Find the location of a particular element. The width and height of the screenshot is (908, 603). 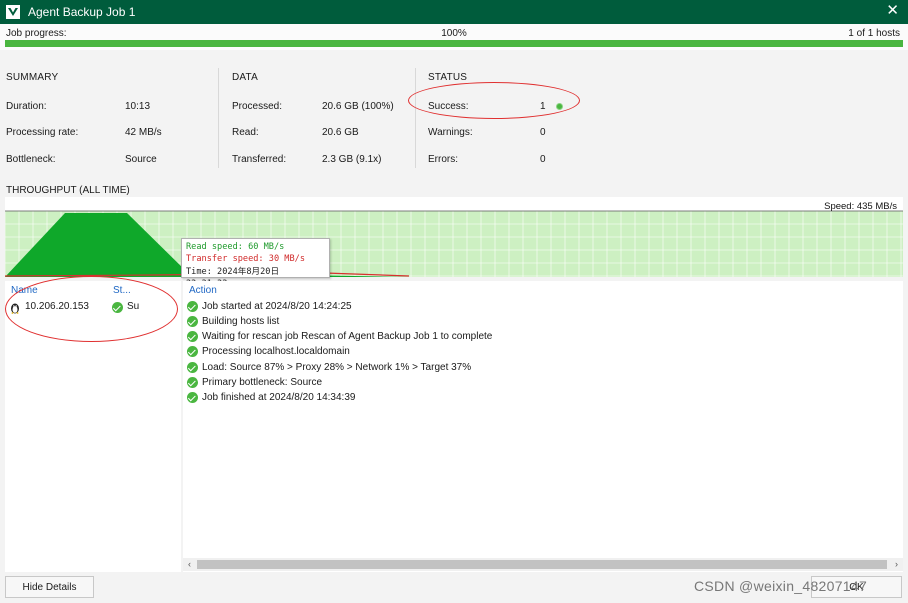

close-icon: ✕ is located at coordinates (892, 11).